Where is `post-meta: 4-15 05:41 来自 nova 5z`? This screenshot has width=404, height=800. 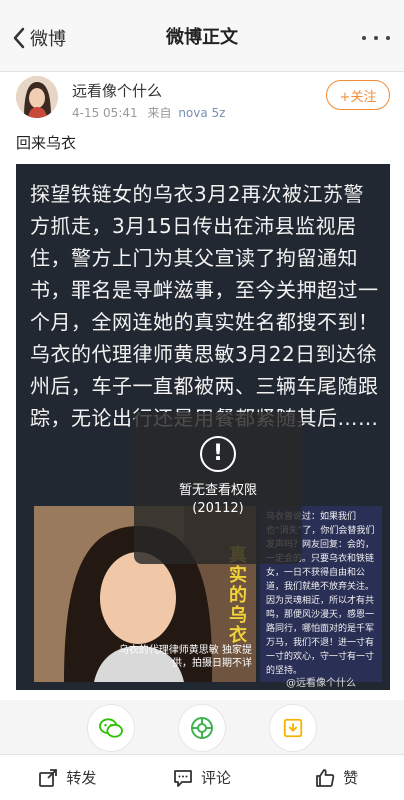 post-meta: 4-15 05:41 来自 nova 5z is located at coordinates (148, 112).